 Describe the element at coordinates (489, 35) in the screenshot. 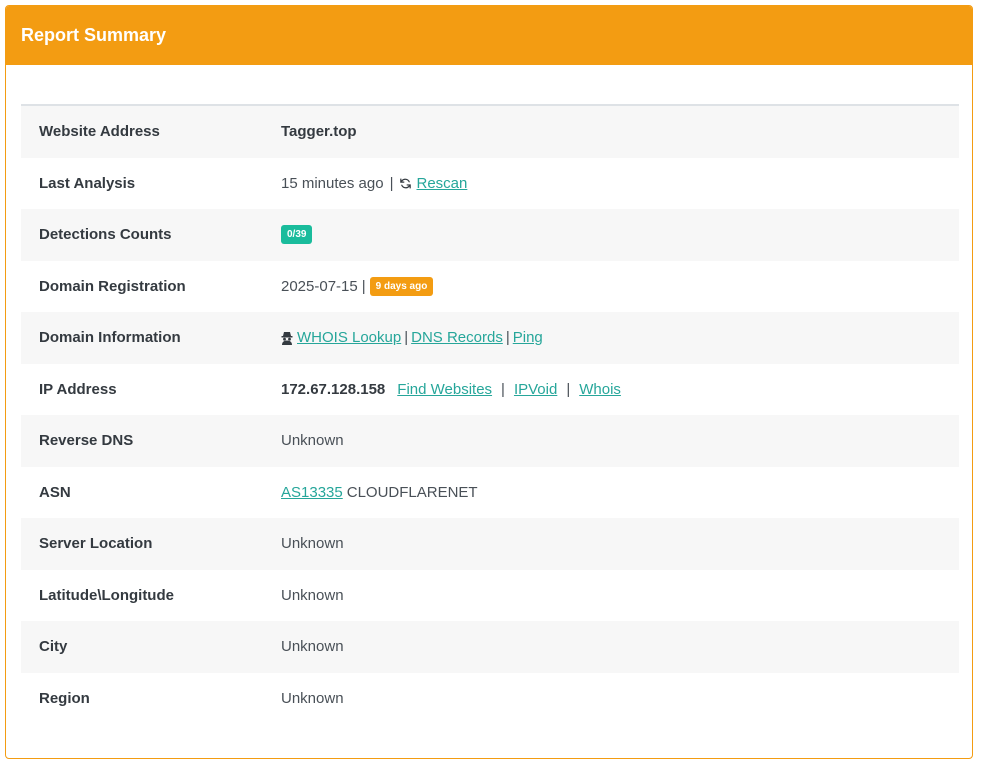

I see `card-header: Report Summary` at that location.